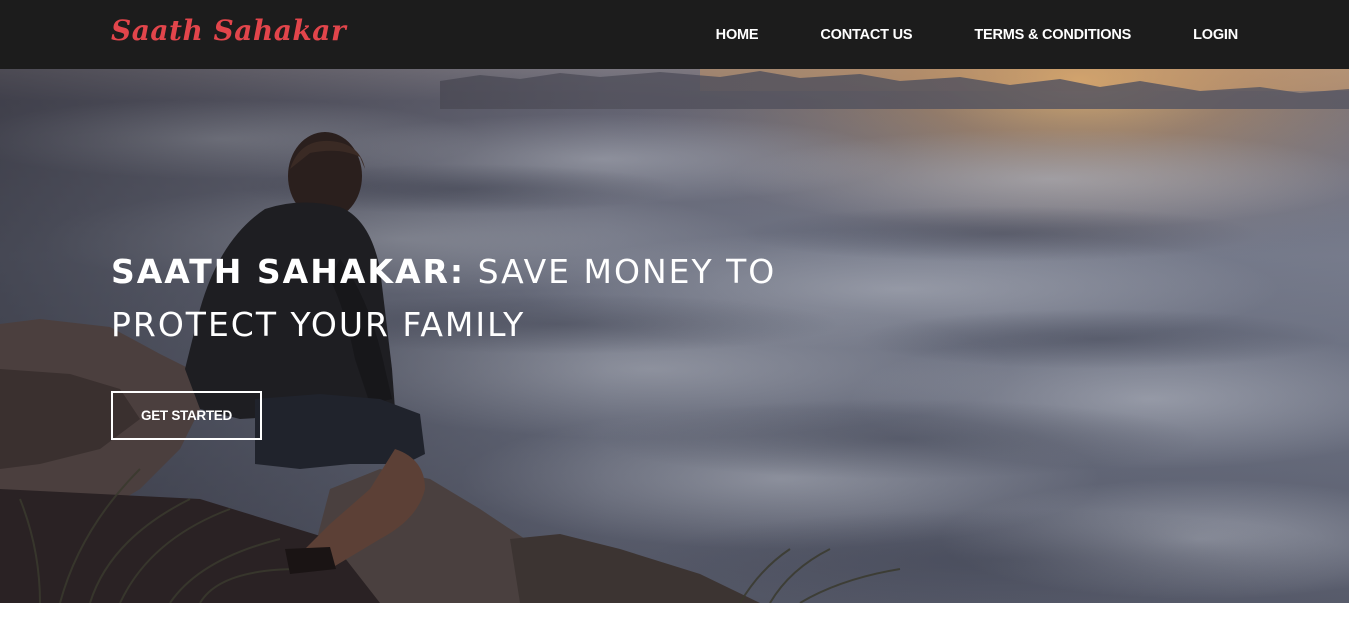 This screenshot has width=1349, height=625. Describe the element at coordinates (186, 415) in the screenshot. I see `get-started-button: GET STARTED` at that location.